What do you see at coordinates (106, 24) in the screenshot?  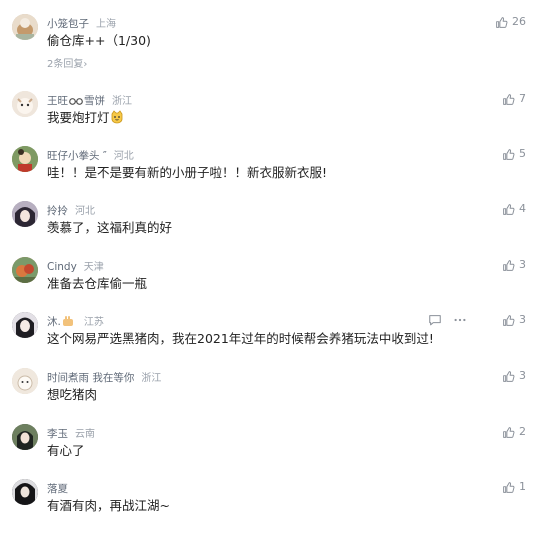 I see `location: 上海` at bounding box center [106, 24].